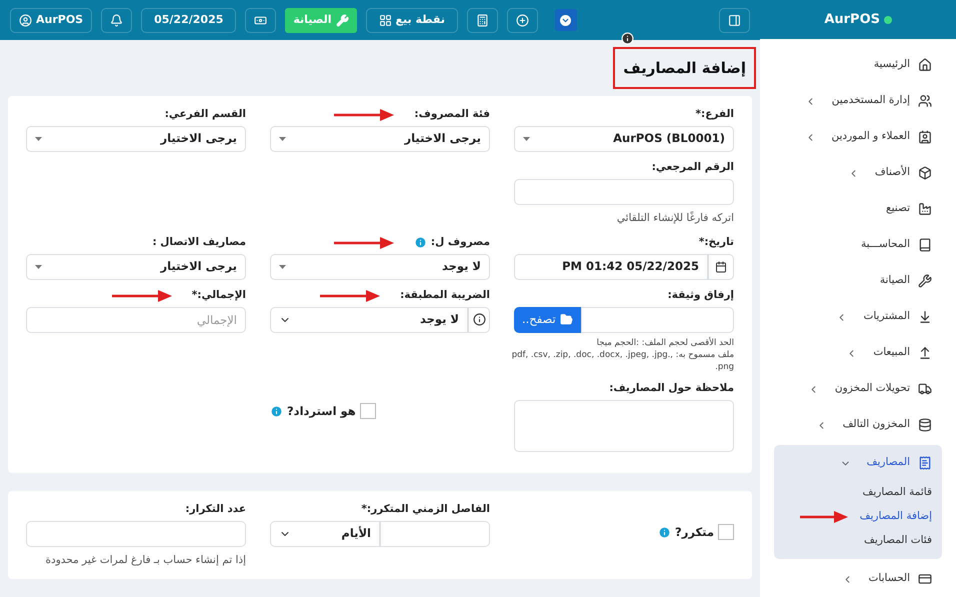 Image resolution: width=956 pixels, height=597 pixels. I want to click on plus-icon, so click(522, 20).